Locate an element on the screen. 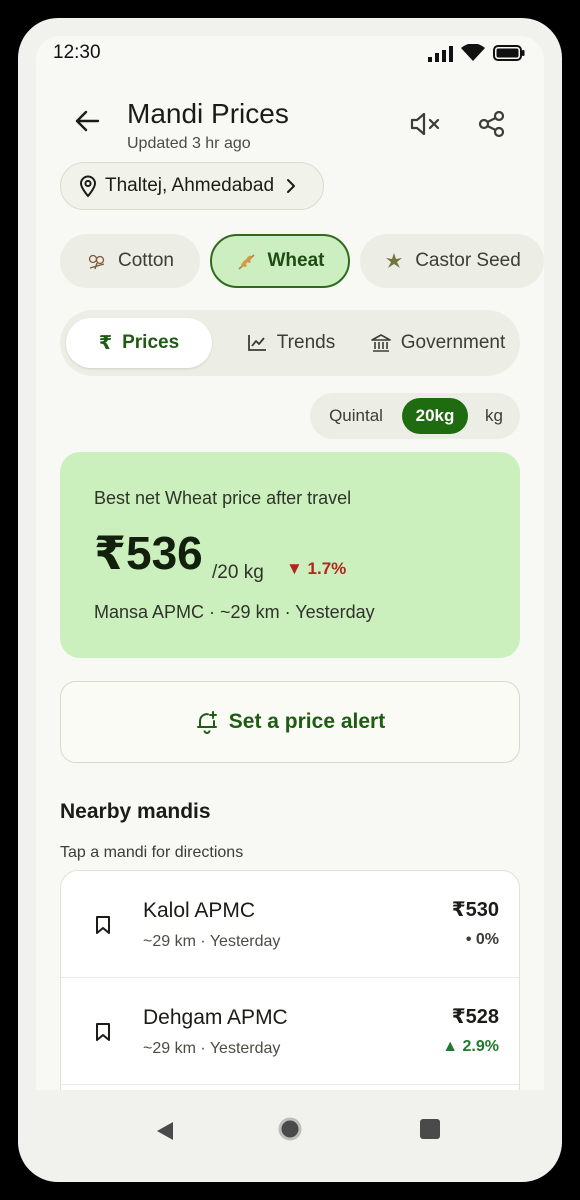  crop-chip-cotton: Cotton is located at coordinates (130, 261).